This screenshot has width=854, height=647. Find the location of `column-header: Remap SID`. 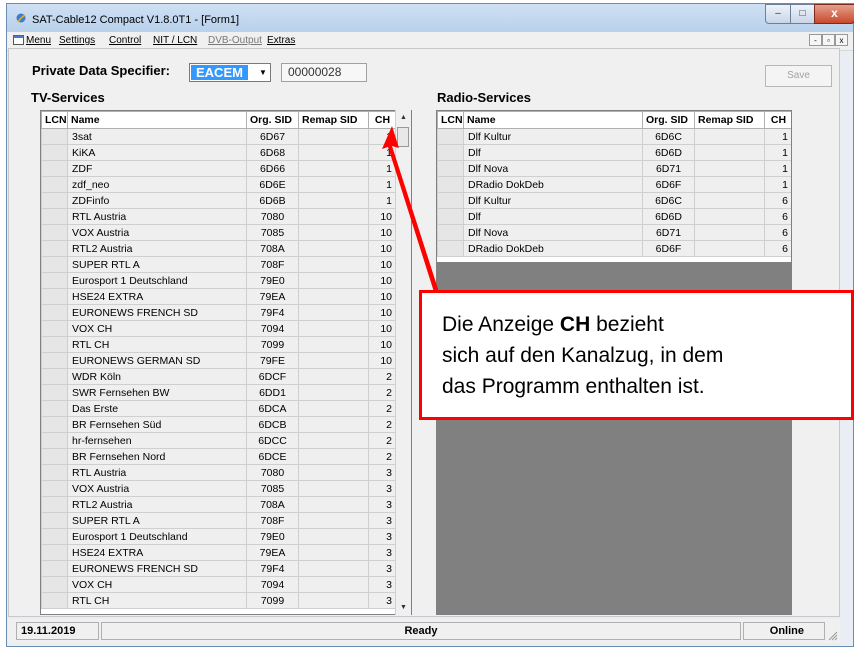

column-header: Remap SID is located at coordinates (333, 120).